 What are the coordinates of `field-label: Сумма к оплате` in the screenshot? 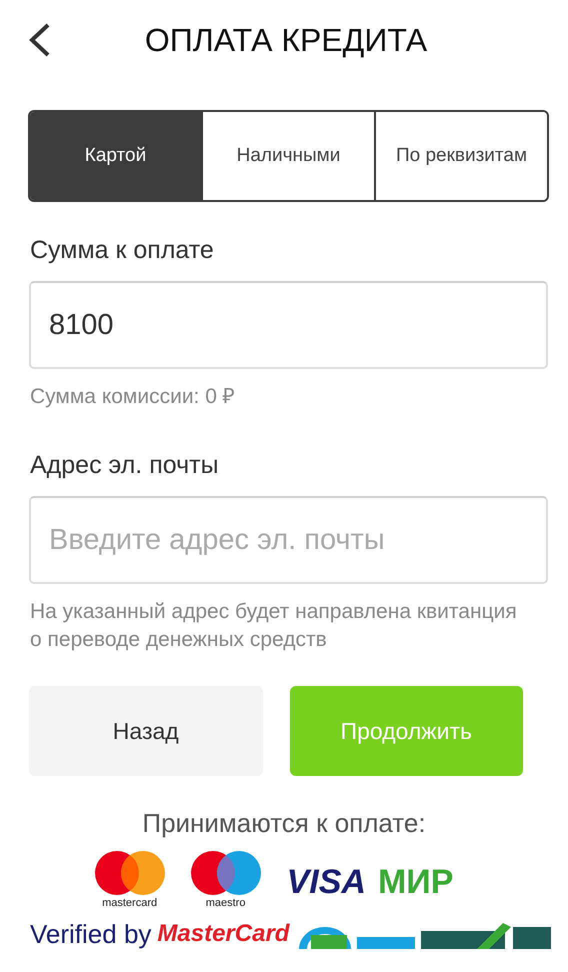 It's located at (122, 250).